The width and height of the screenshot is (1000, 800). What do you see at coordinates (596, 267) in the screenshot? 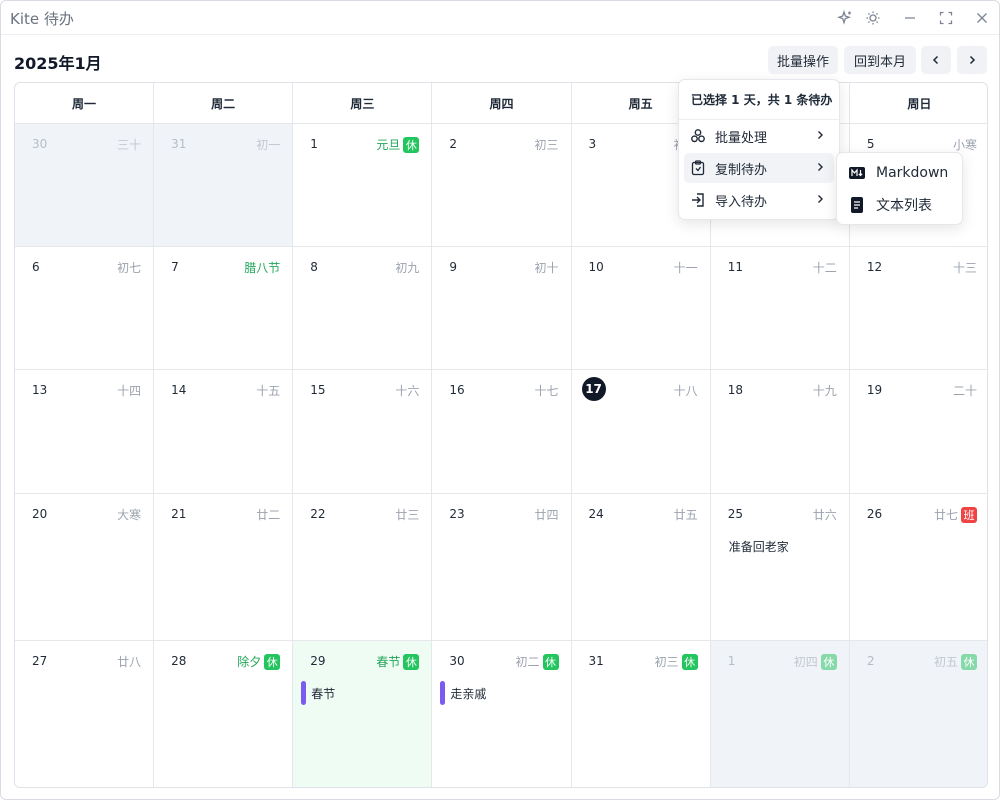
I see `date-number: 10` at bounding box center [596, 267].